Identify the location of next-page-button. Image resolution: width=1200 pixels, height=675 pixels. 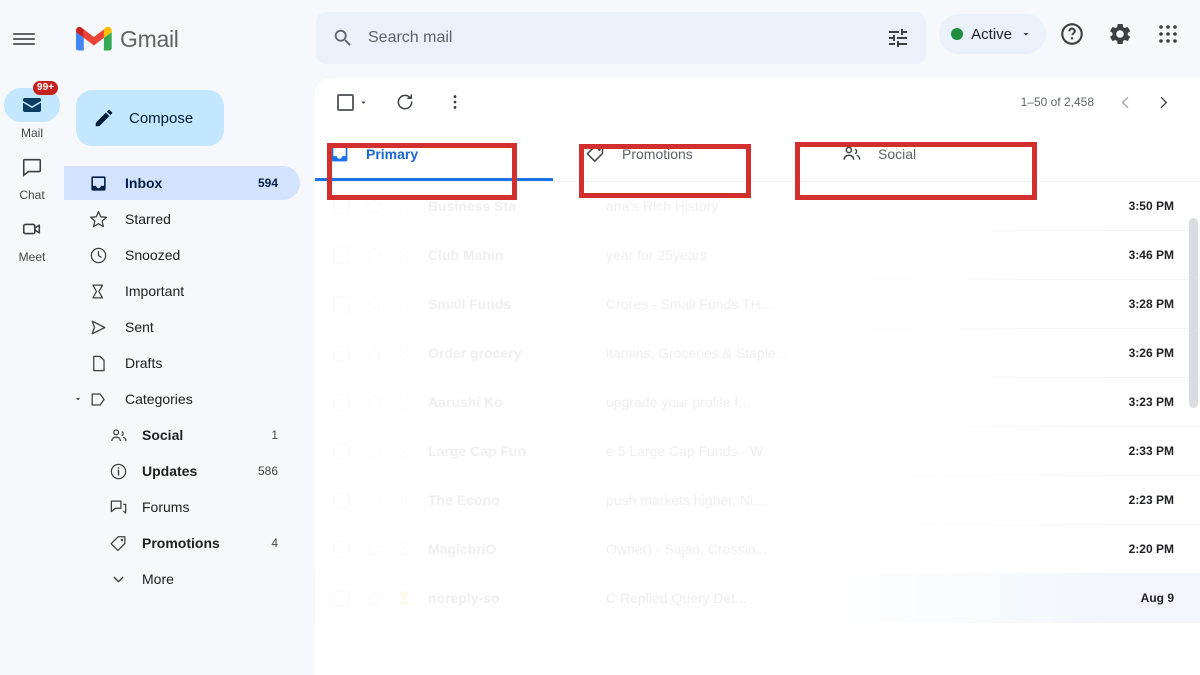
(1163, 102).